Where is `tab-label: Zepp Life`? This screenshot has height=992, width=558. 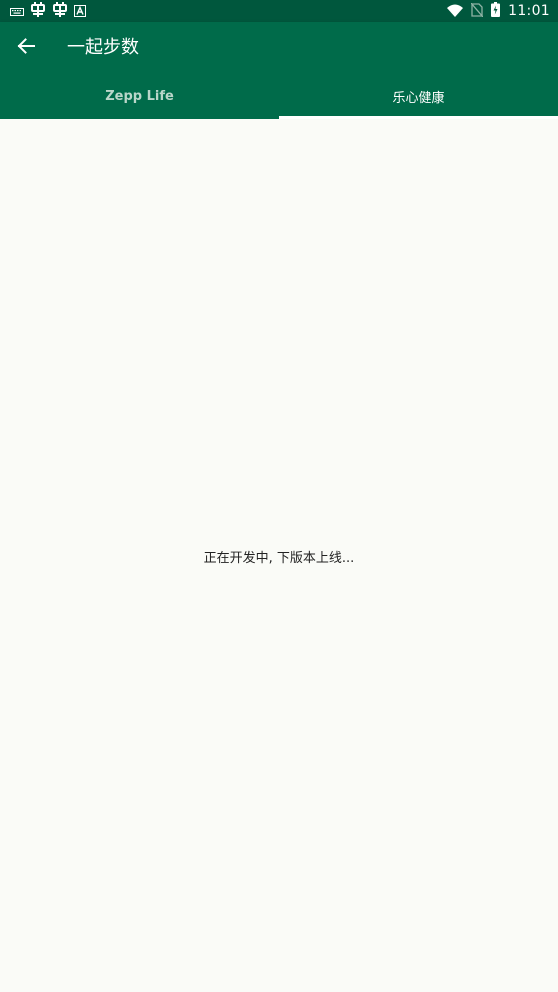
tab-label: Zepp Life is located at coordinates (139, 96).